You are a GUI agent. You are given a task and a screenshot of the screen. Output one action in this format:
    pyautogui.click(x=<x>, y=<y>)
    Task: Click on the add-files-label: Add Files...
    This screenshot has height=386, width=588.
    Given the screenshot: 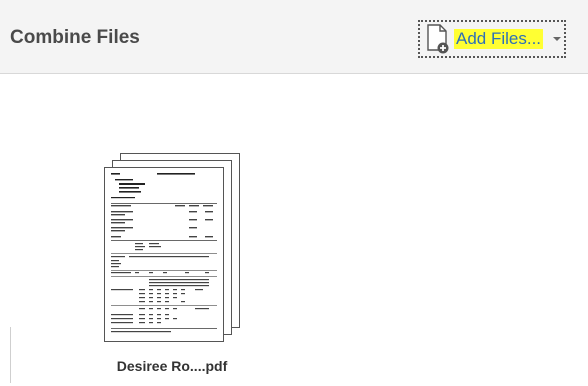 What is the action you would take?
    pyautogui.click(x=499, y=39)
    